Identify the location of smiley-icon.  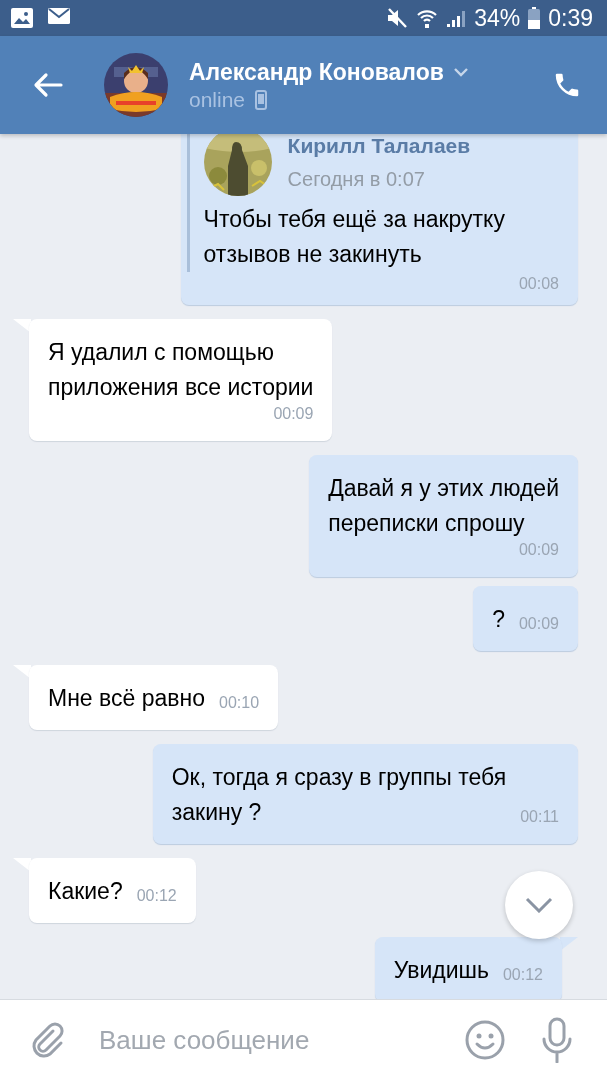
(485, 1040).